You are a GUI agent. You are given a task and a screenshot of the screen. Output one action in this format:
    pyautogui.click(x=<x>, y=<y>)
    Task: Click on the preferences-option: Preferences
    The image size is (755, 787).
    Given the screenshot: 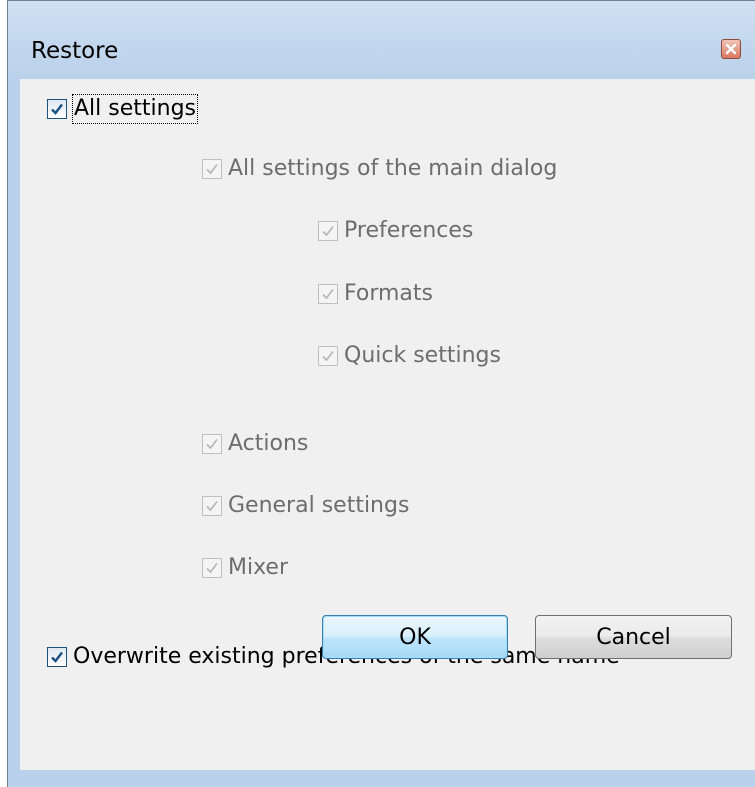 What is the action you would take?
    pyautogui.click(x=395, y=231)
    